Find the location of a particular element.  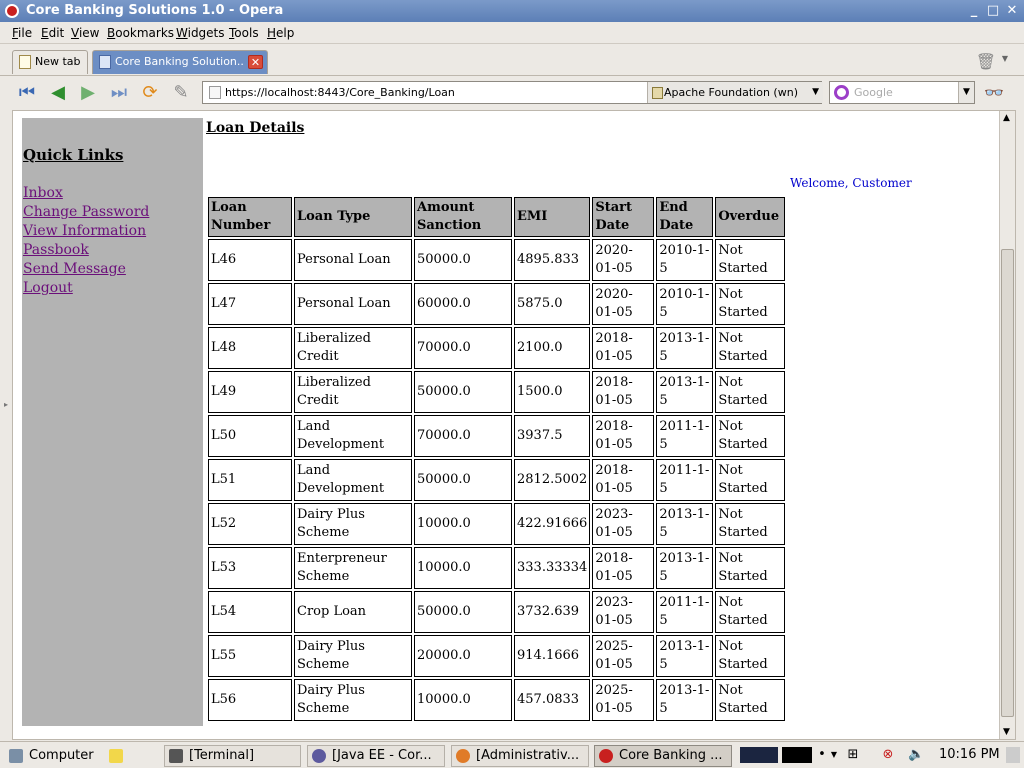

update-icon: ⊗ is located at coordinates (888, 755).